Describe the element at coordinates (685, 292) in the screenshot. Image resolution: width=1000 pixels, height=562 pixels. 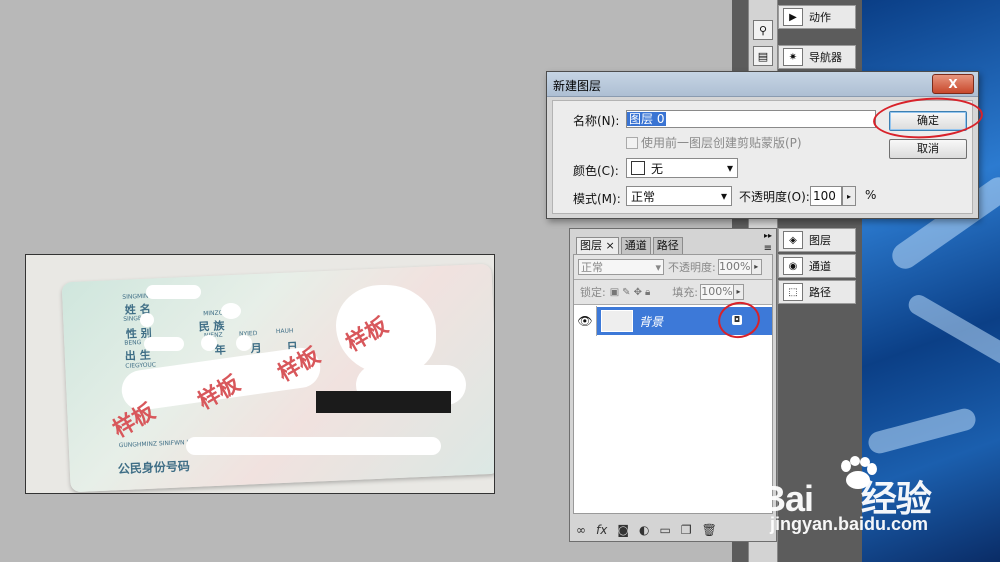
I see `fill-label: 填充:` at that location.